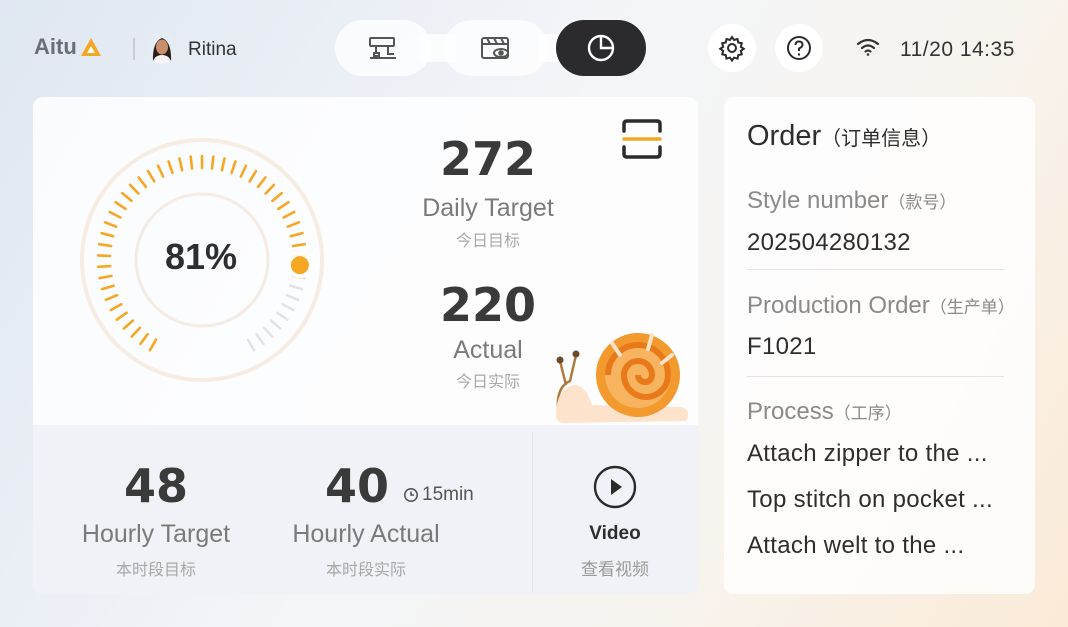  Describe the element at coordinates (957, 49) in the screenshot. I see `datetime: 11/20 14:35` at that location.